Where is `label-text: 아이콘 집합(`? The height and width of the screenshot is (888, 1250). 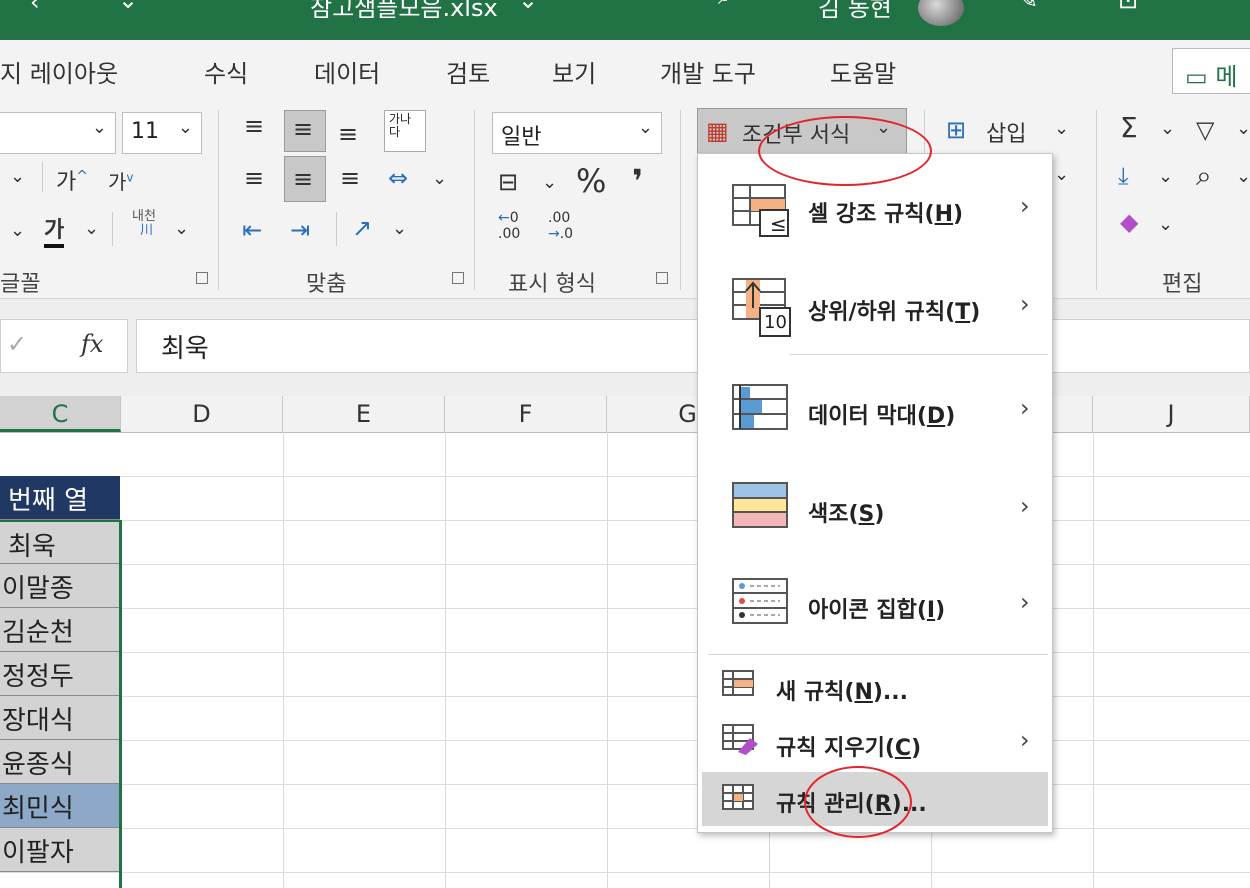 label-text: 아이콘 집합( is located at coordinates (867, 610).